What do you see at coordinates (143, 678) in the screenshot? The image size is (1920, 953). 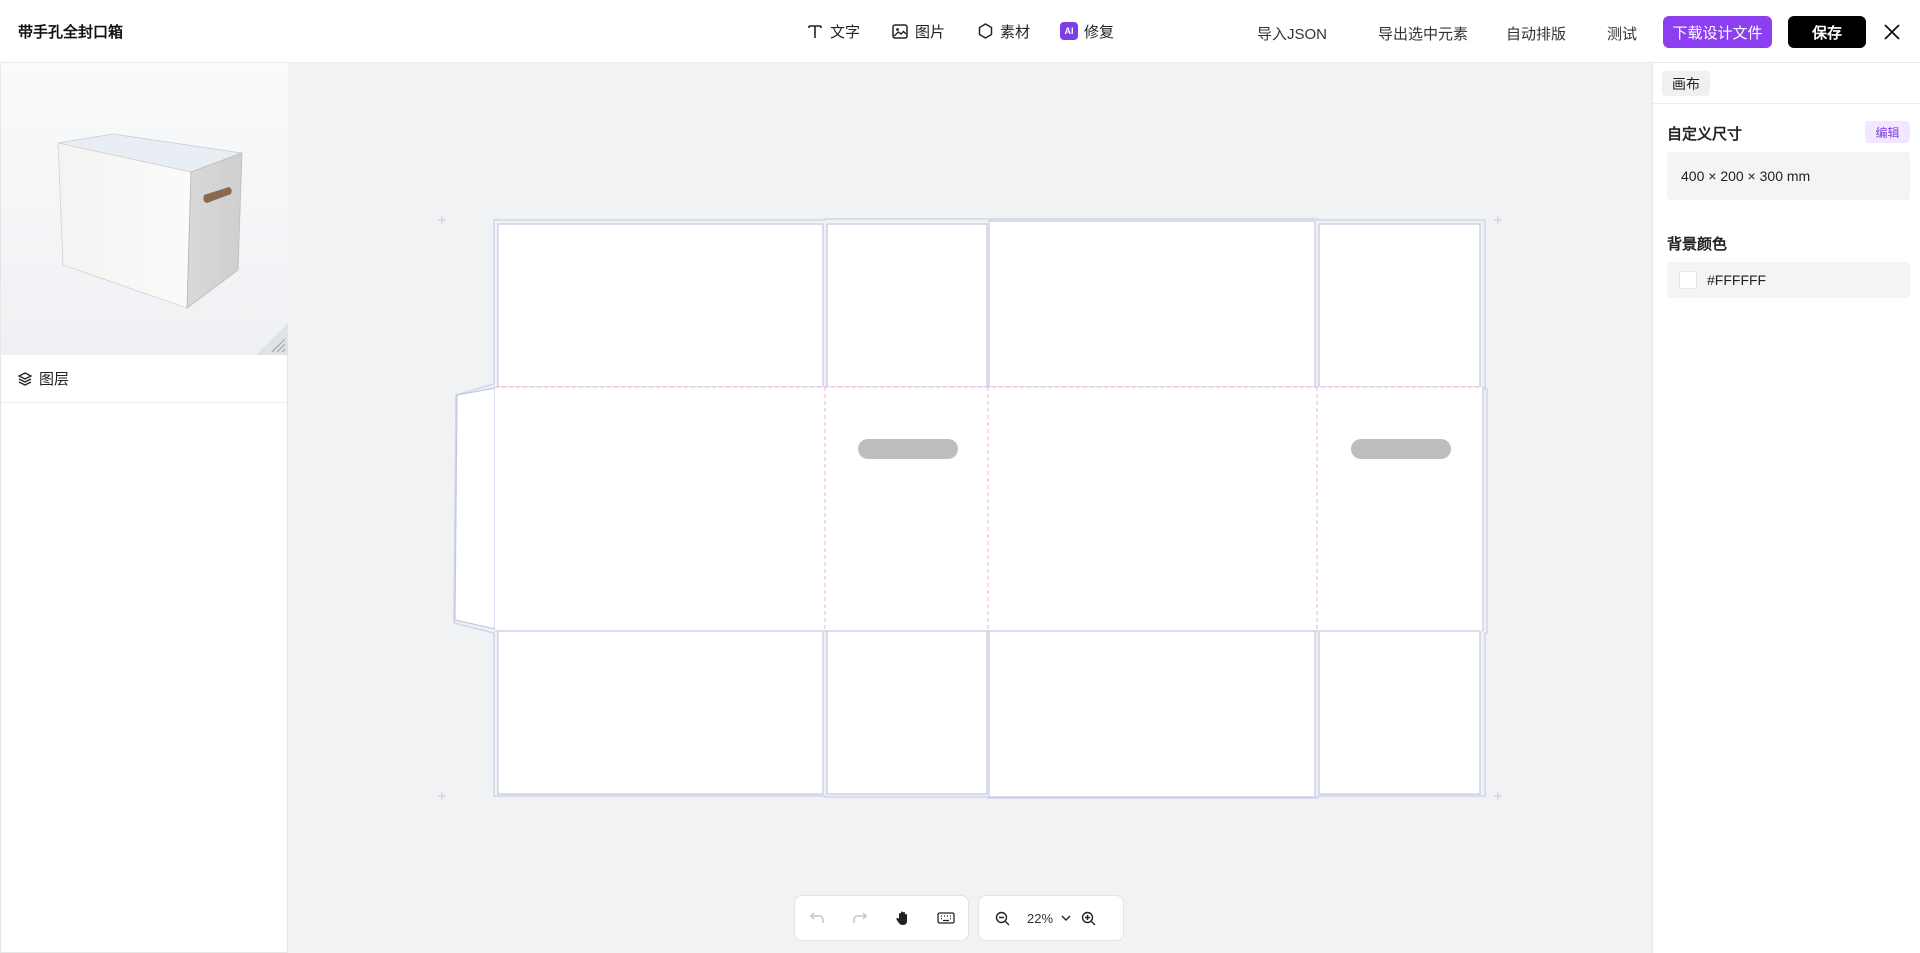 I see `layers-list` at bounding box center [143, 678].